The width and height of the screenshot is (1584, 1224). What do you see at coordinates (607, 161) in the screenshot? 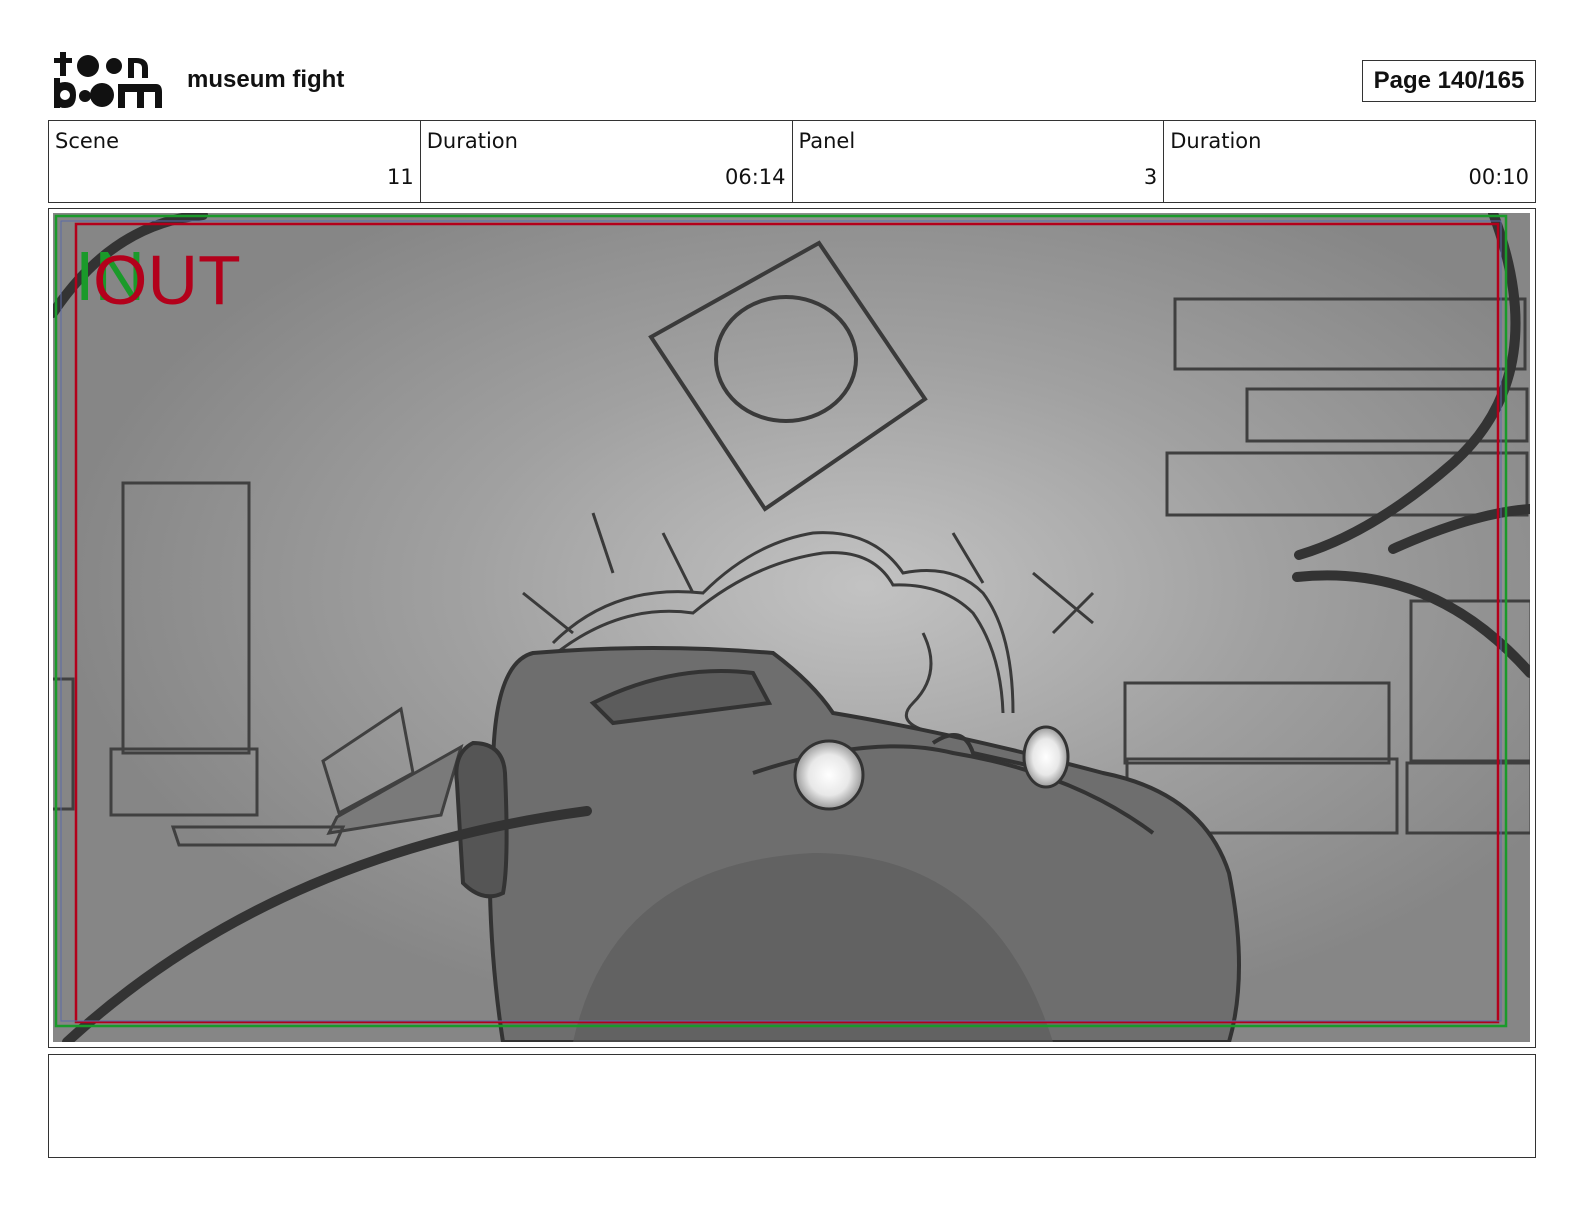
I see `scene-duration-cell: Duration 06:14` at bounding box center [607, 161].